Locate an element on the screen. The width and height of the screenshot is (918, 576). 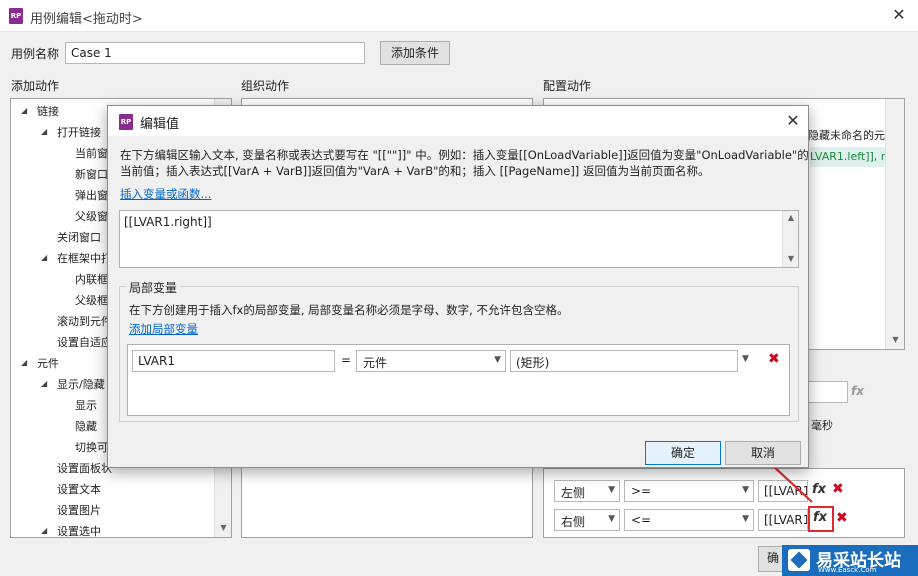
editor-scrollbar: ▲ ▼ is located at coordinates (790, 239).